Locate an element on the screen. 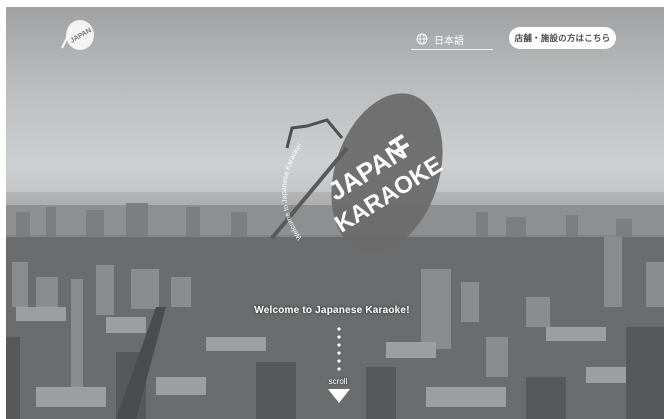 This screenshot has height=419, width=664. scroll-label: scroll is located at coordinates (332, 381).